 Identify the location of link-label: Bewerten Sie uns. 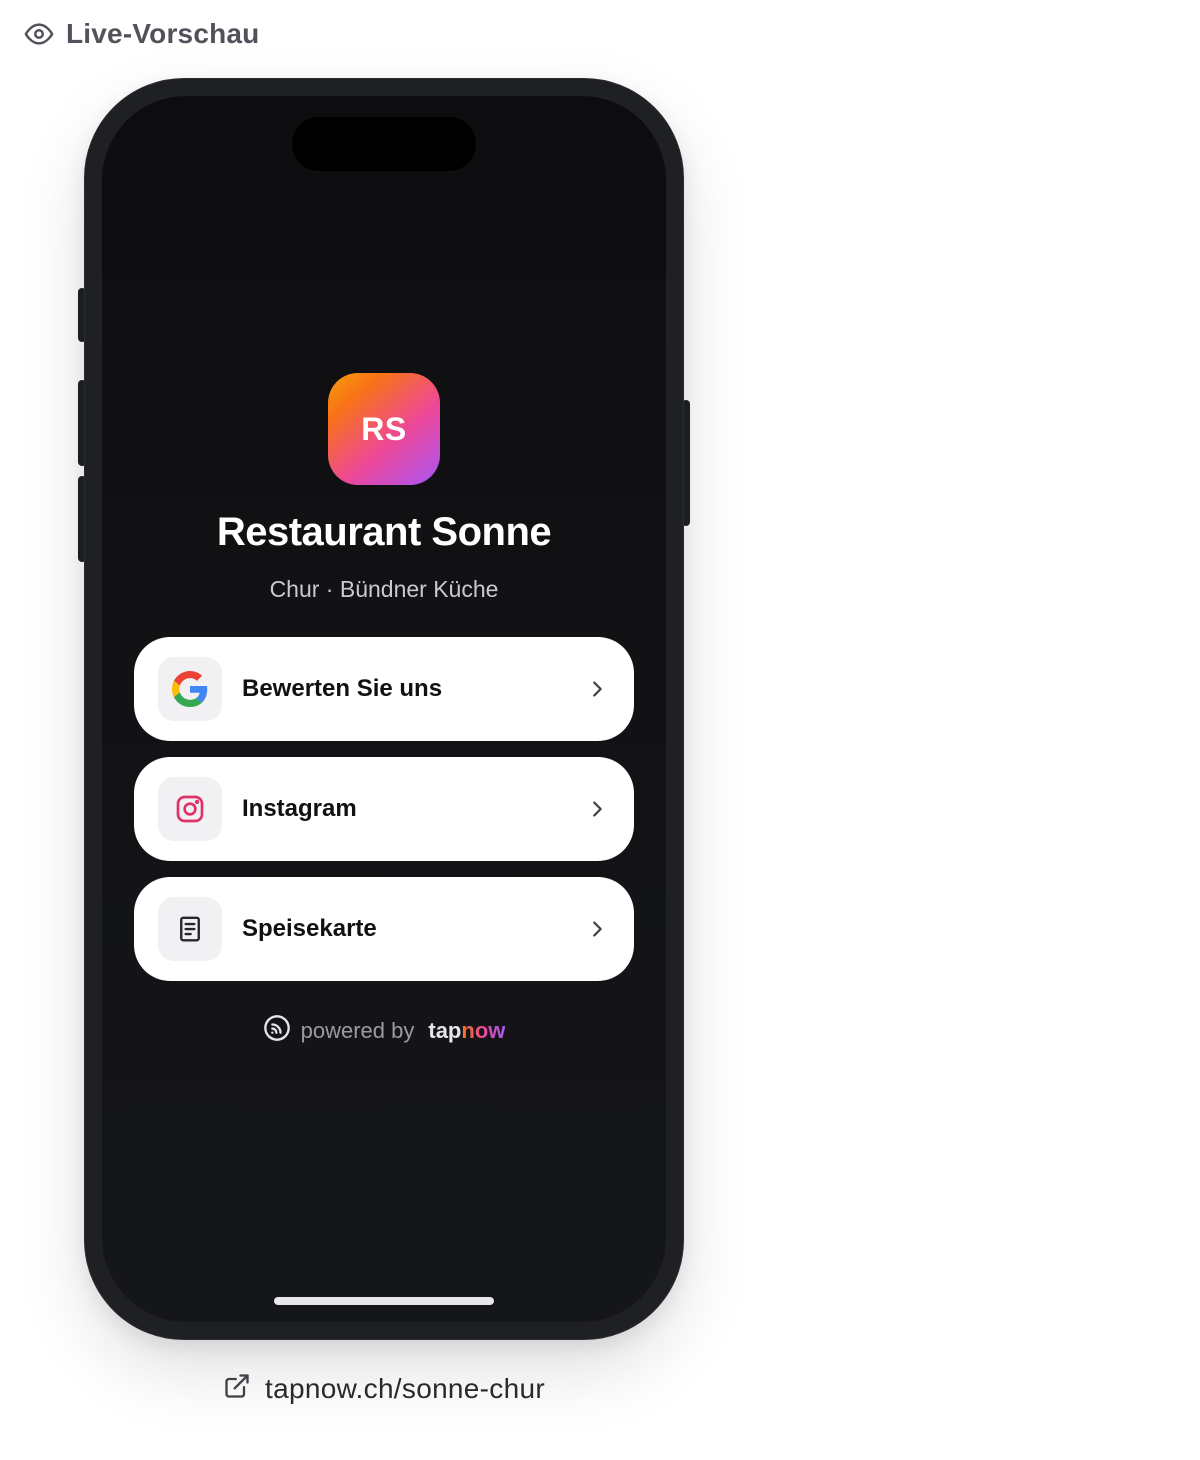
(342, 688).